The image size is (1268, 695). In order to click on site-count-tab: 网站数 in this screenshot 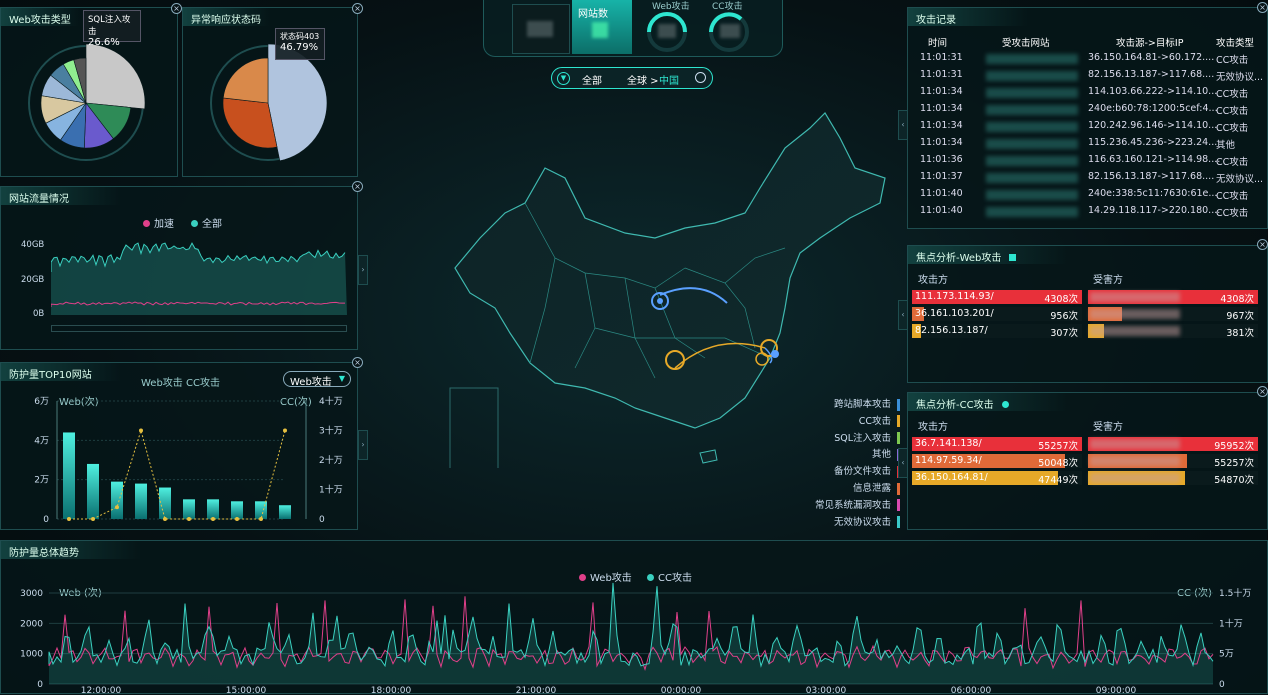, I will do `click(602, 27)`.